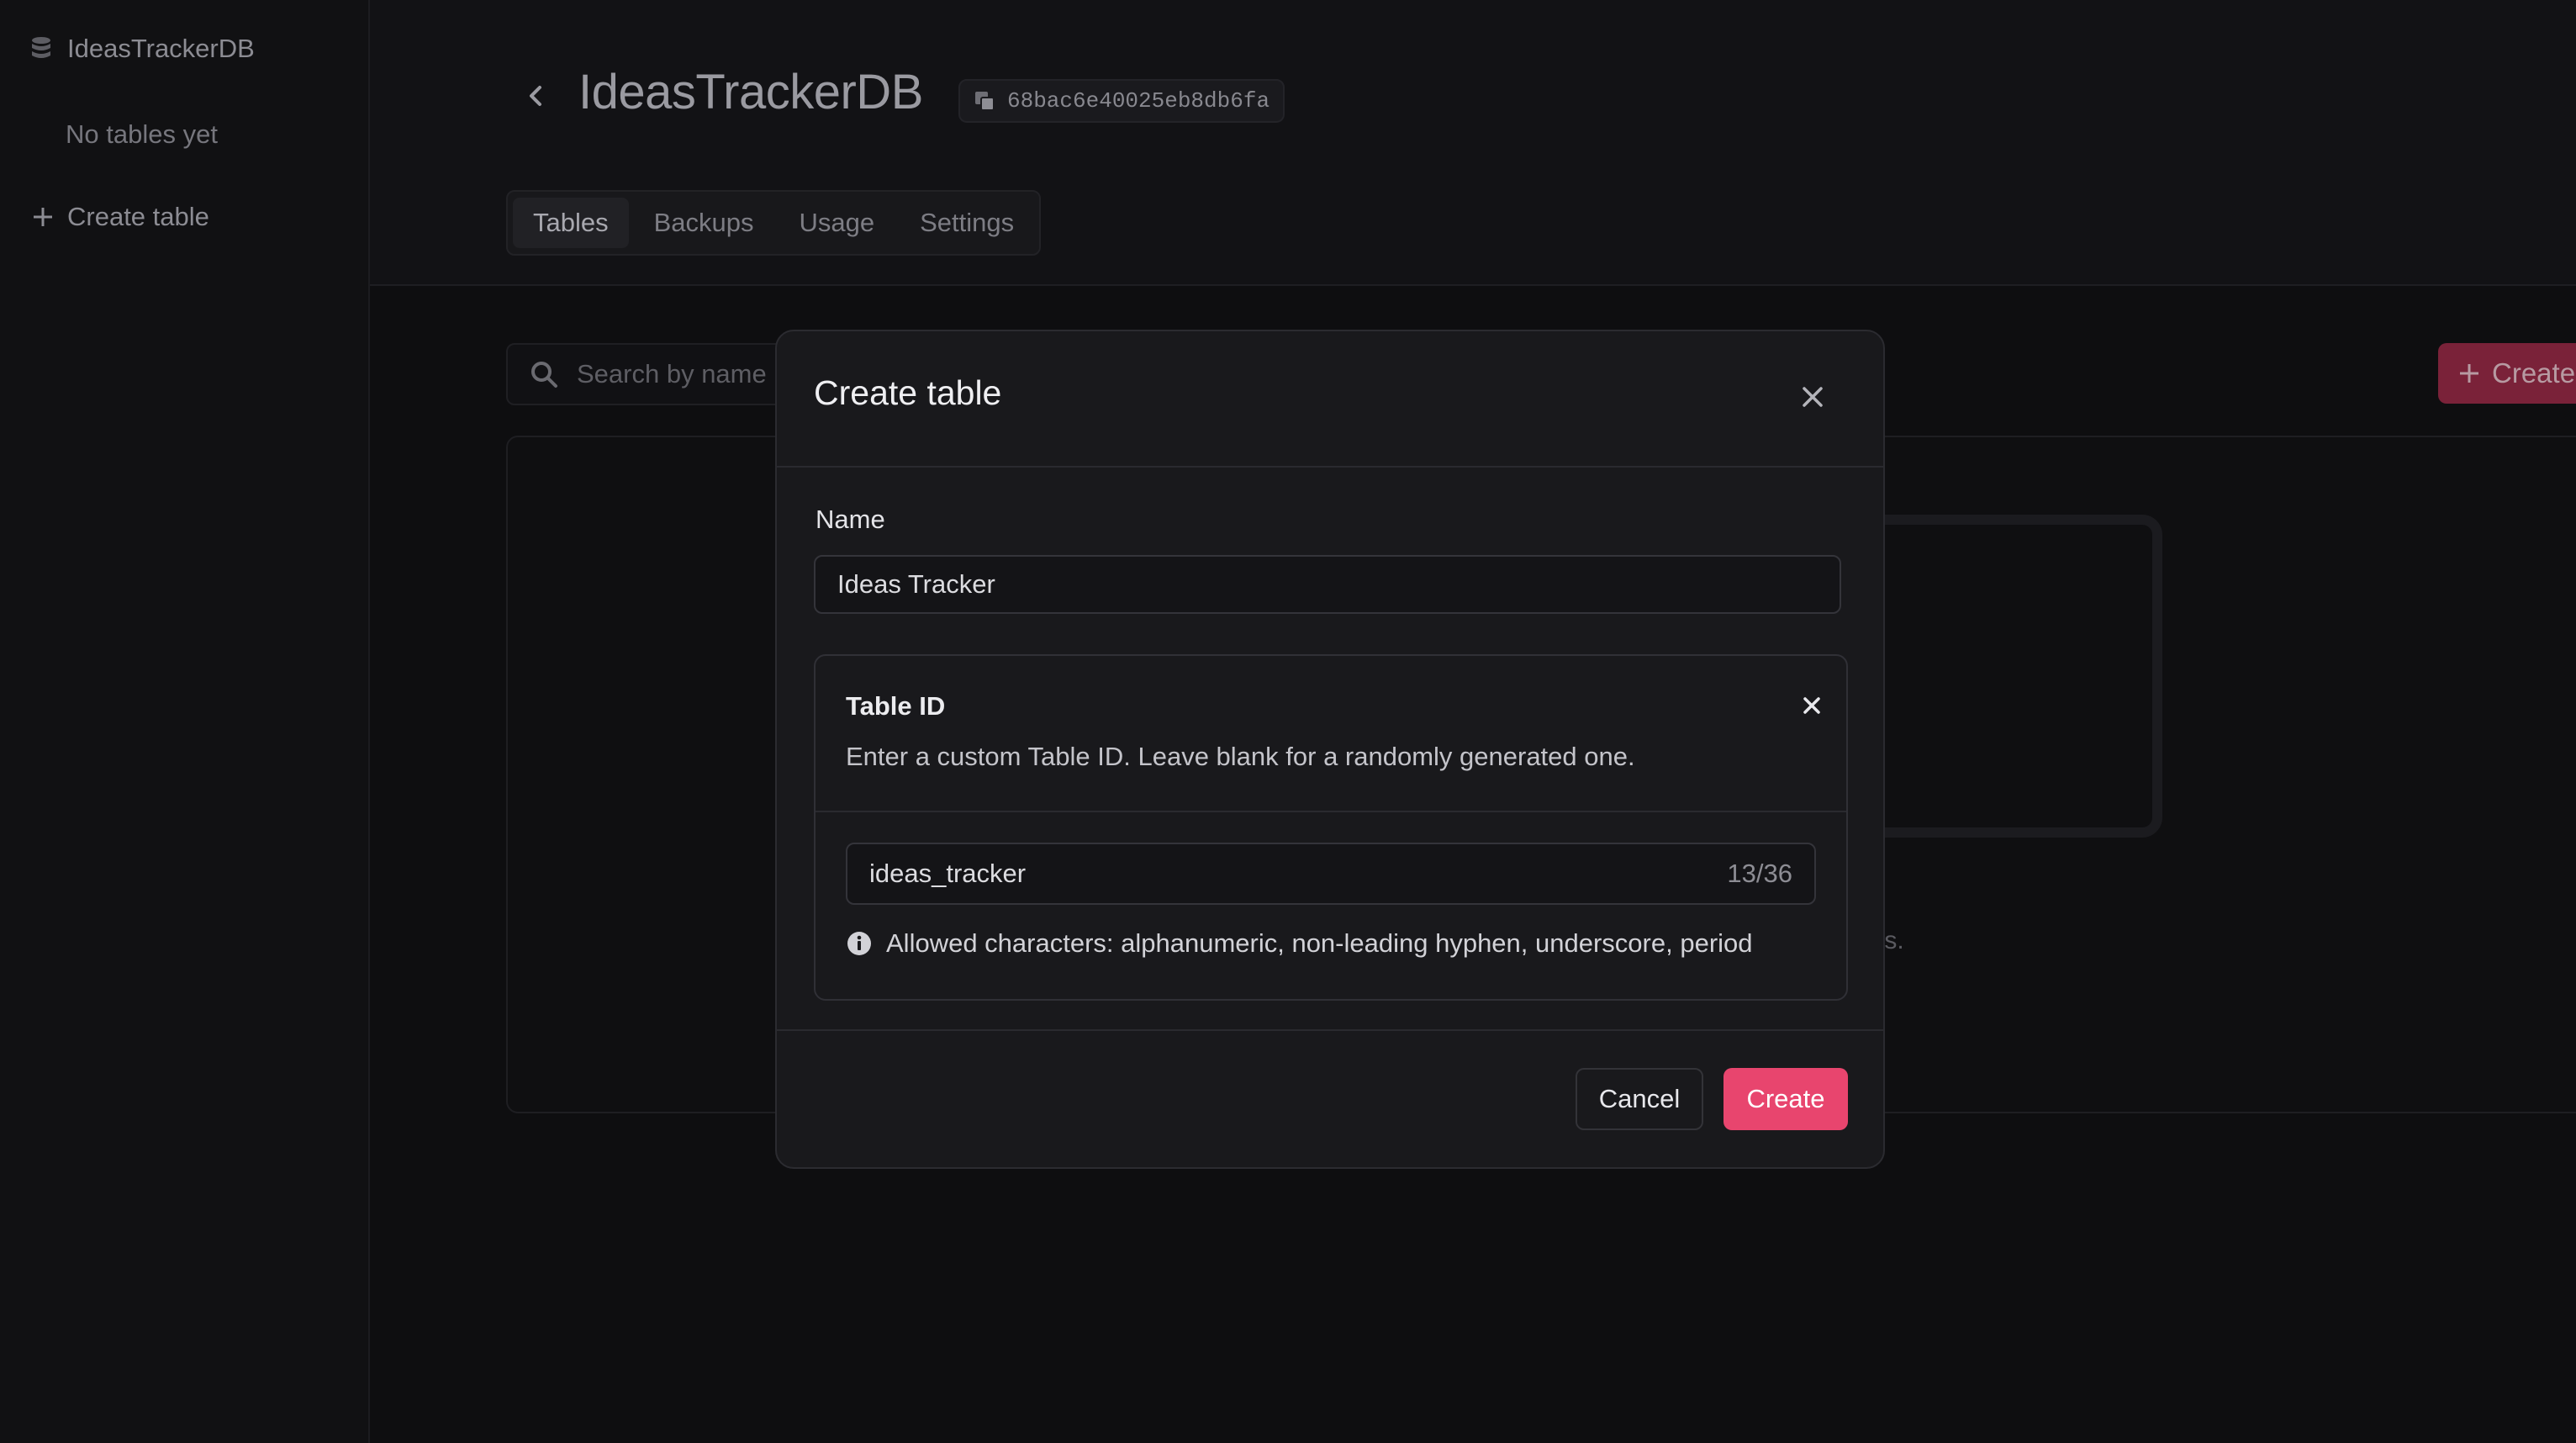 This screenshot has height=1443, width=2576. Describe the element at coordinates (2006, 677) in the screenshot. I see `empty-state-illustration` at that location.